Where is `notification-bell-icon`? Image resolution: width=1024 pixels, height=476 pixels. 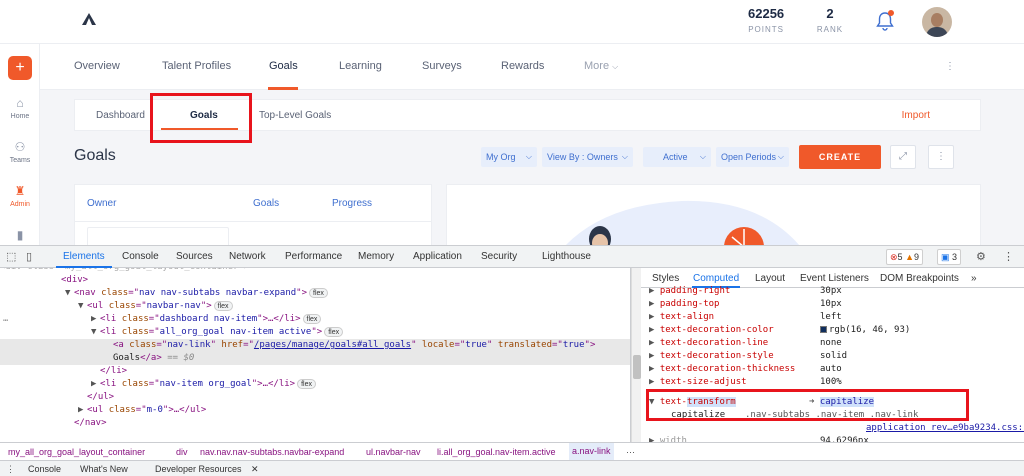 notification-bell-icon is located at coordinates (885, 21).